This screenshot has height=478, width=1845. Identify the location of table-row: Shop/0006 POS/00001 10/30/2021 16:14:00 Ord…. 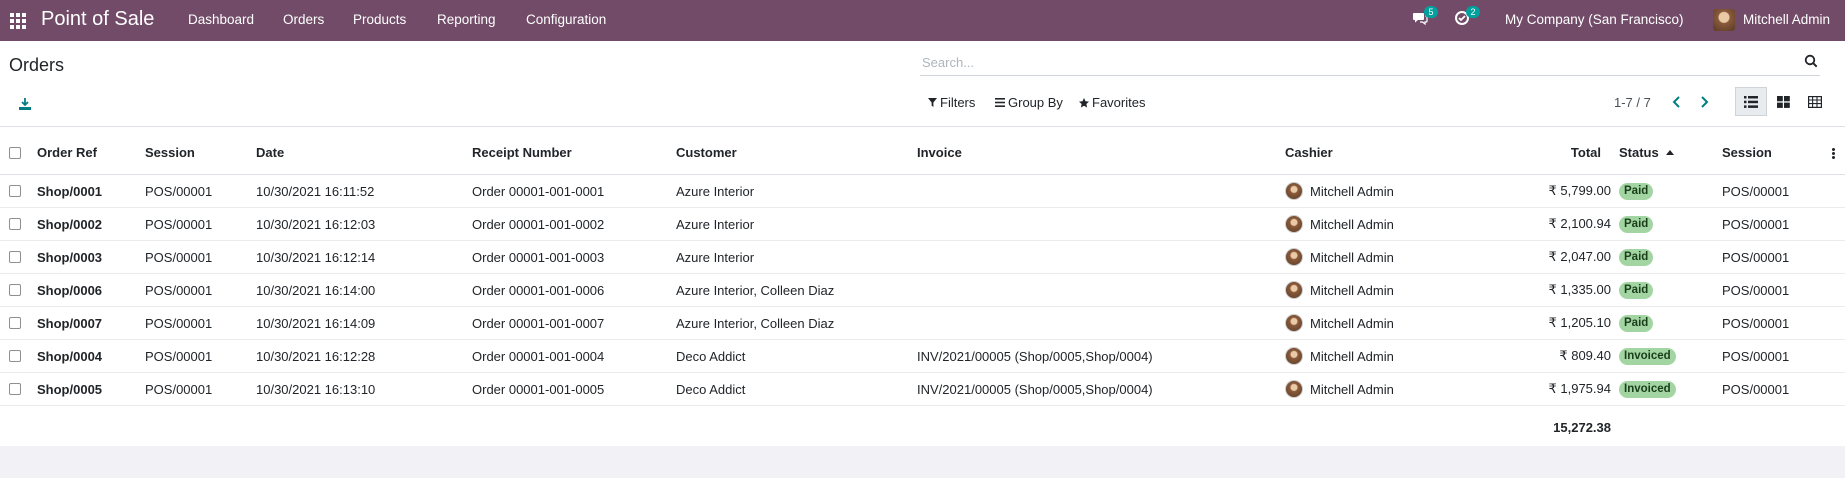
(922, 290).